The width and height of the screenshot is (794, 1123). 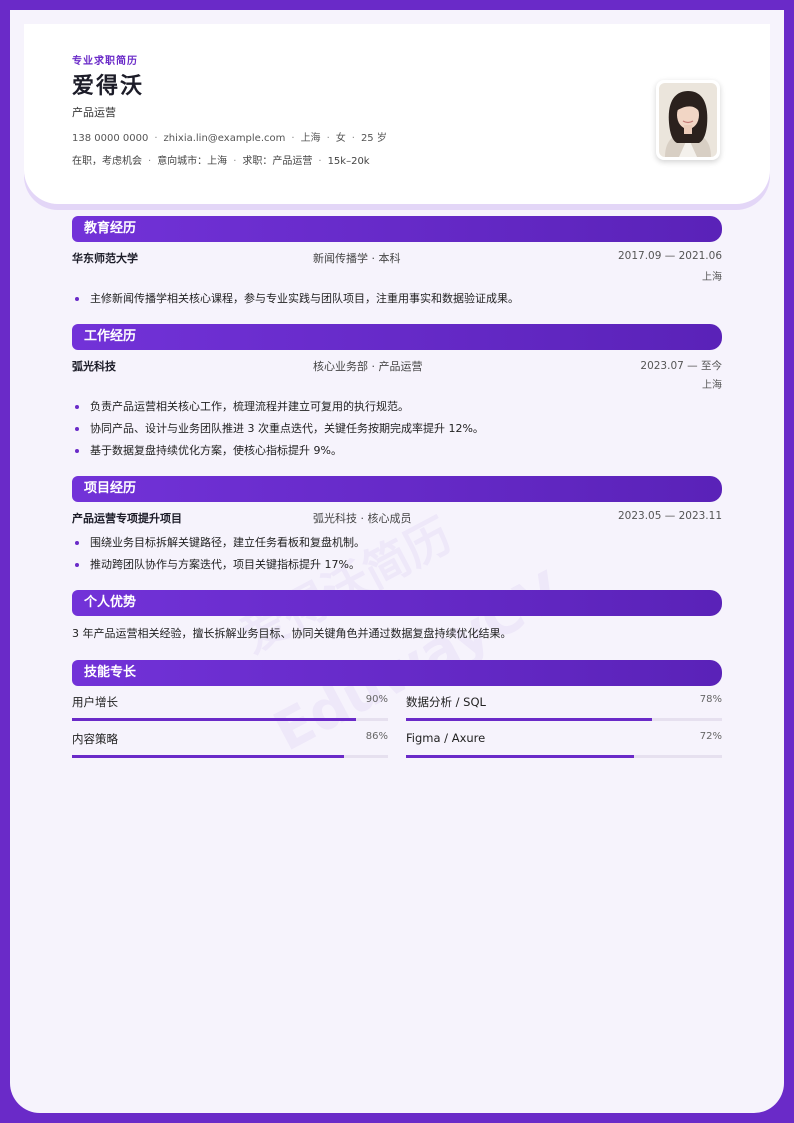 What do you see at coordinates (230, 744) in the screenshot?
I see `skill-item: 内容策略 86%` at bounding box center [230, 744].